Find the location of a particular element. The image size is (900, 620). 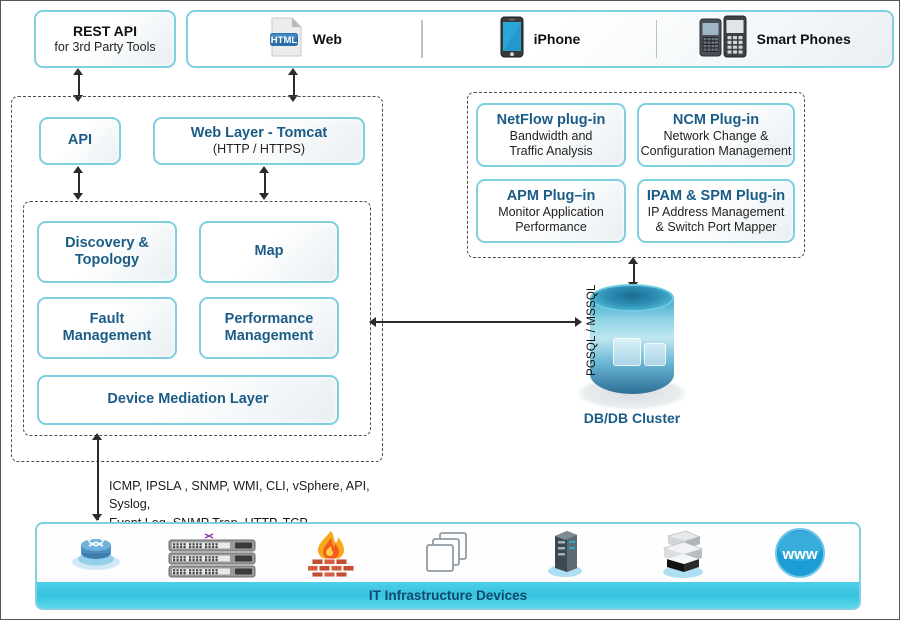

firewall-icon is located at coordinates (330, 555).